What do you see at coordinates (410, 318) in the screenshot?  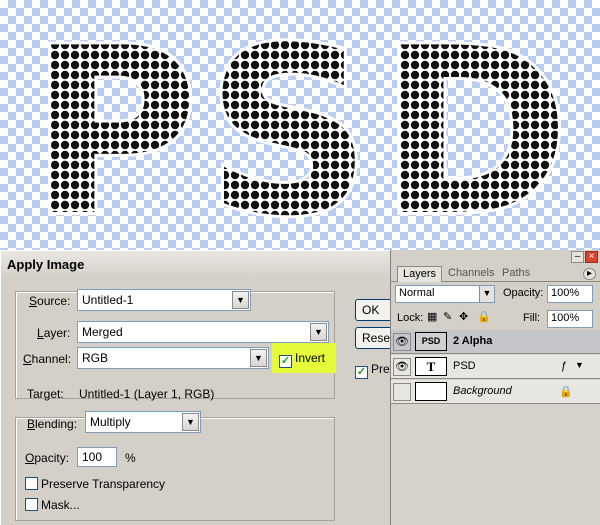 I see `lock-label: Lock:` at bounding box center [410, 318].